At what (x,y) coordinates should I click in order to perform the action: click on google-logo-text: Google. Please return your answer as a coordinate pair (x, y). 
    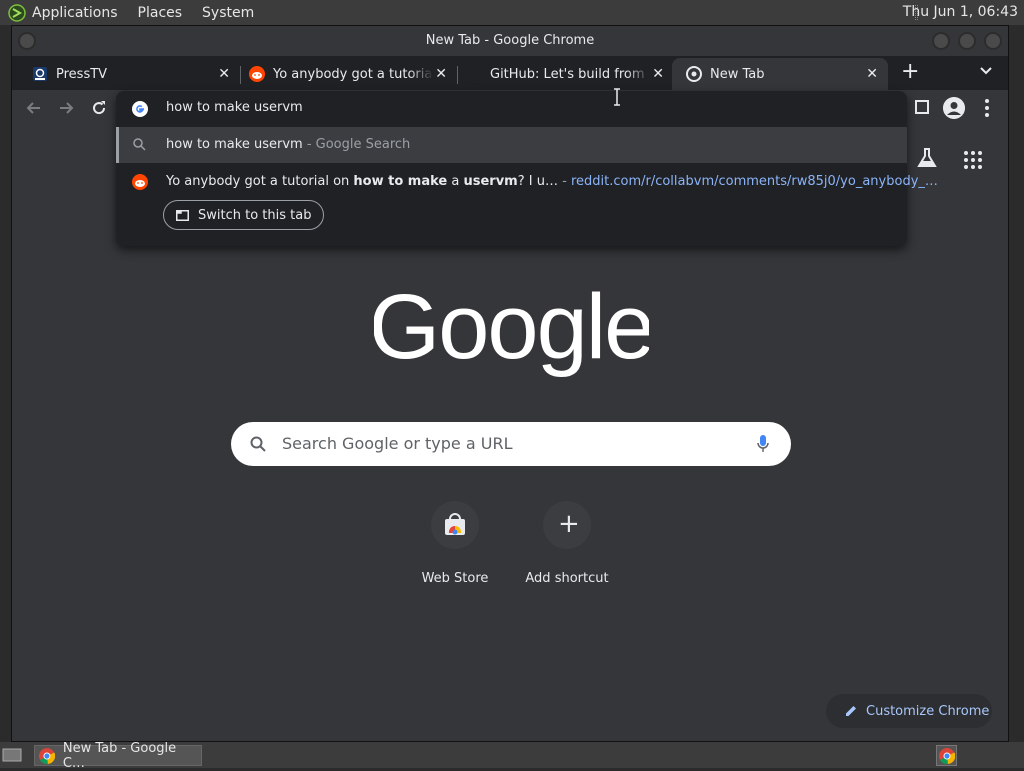
    Looking at the image, I should click on (511, 333).